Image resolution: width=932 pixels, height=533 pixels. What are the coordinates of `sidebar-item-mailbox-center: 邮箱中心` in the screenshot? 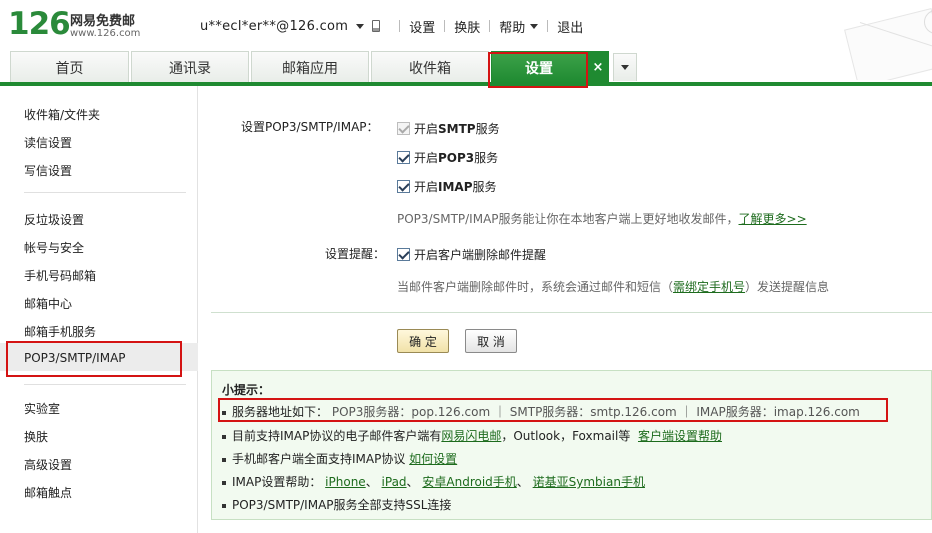 It's located at (48, 303).